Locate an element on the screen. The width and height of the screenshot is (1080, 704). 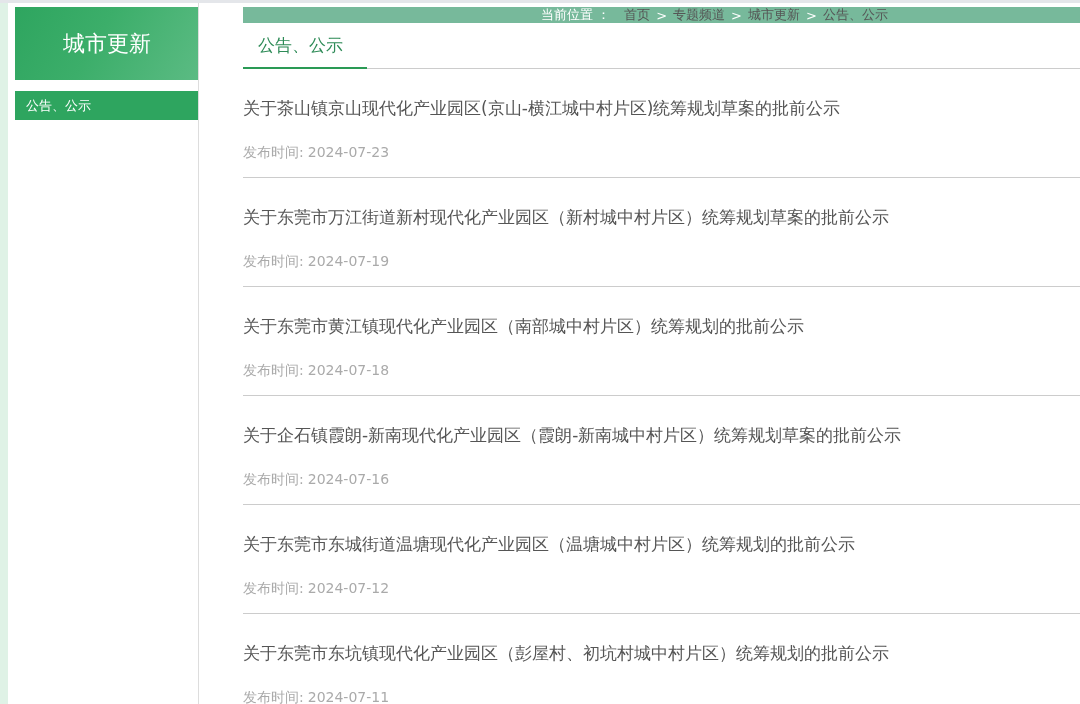
article-title-link: 关于企石镇霞朗-新南现代化产业园区（霞朗-新南城中村片区）统筹规划草案的批前公示 is located at coordinates (661, 435).